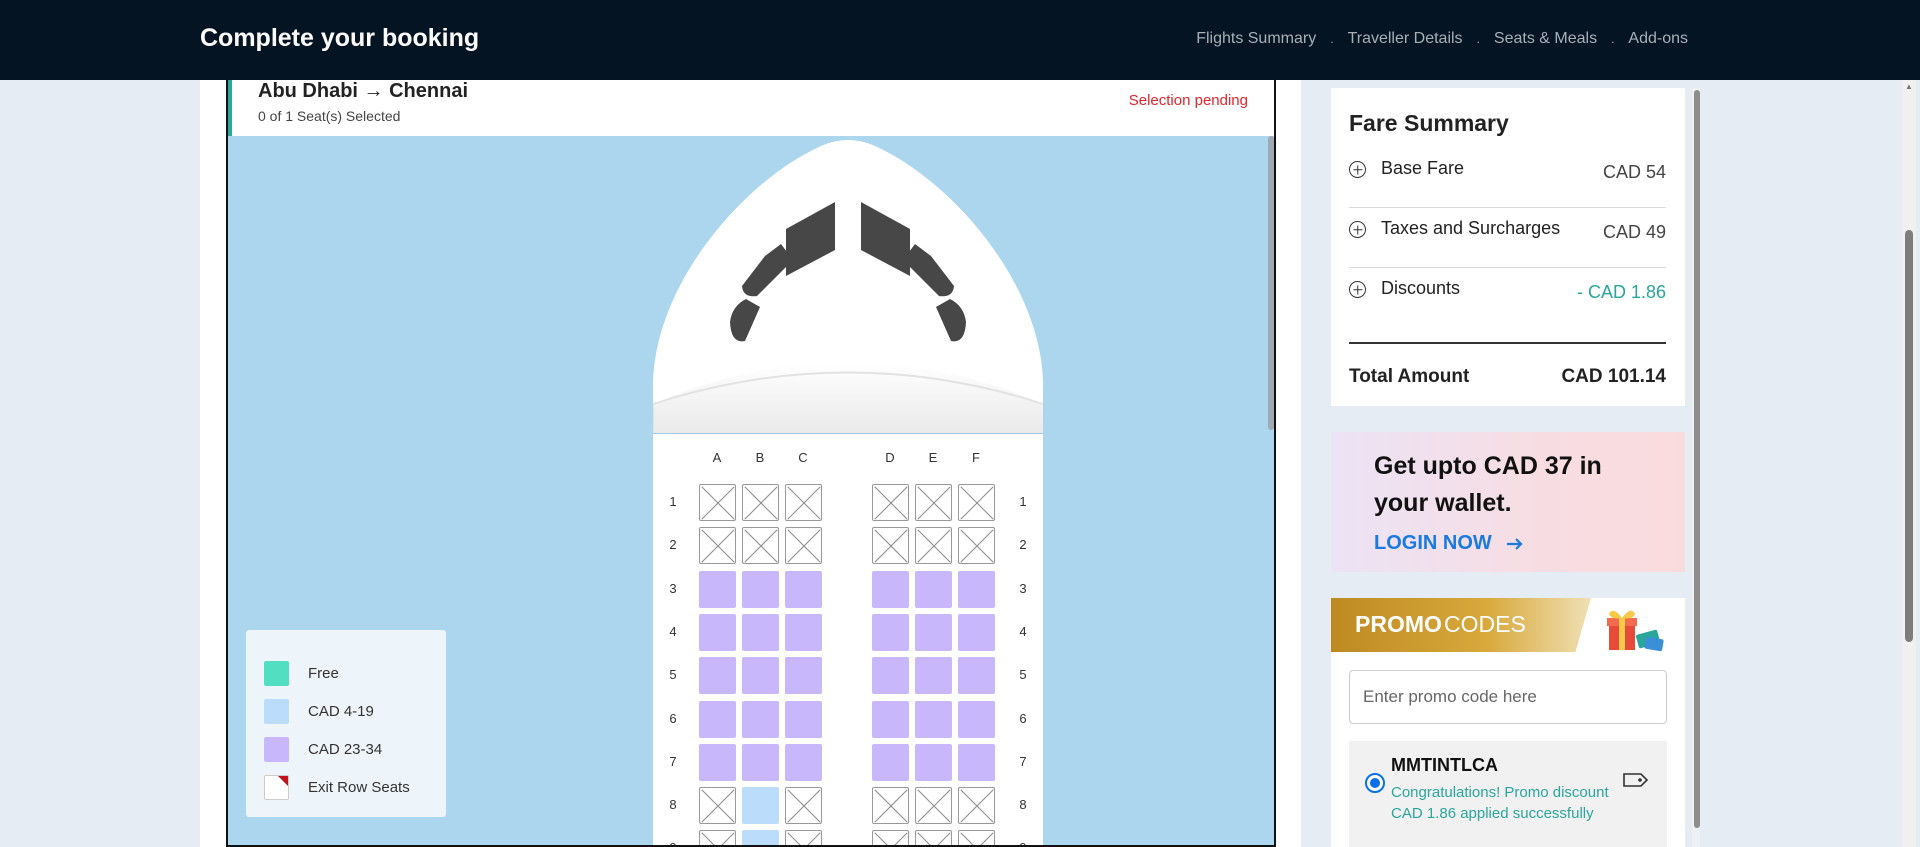 The width and height of the screenshot is (1920, 847). What do you see at coordinates (1545, 39) in the screenshot?
I see `step-seats-meals: Seats & Meals` at bounding box center [1545, 39].